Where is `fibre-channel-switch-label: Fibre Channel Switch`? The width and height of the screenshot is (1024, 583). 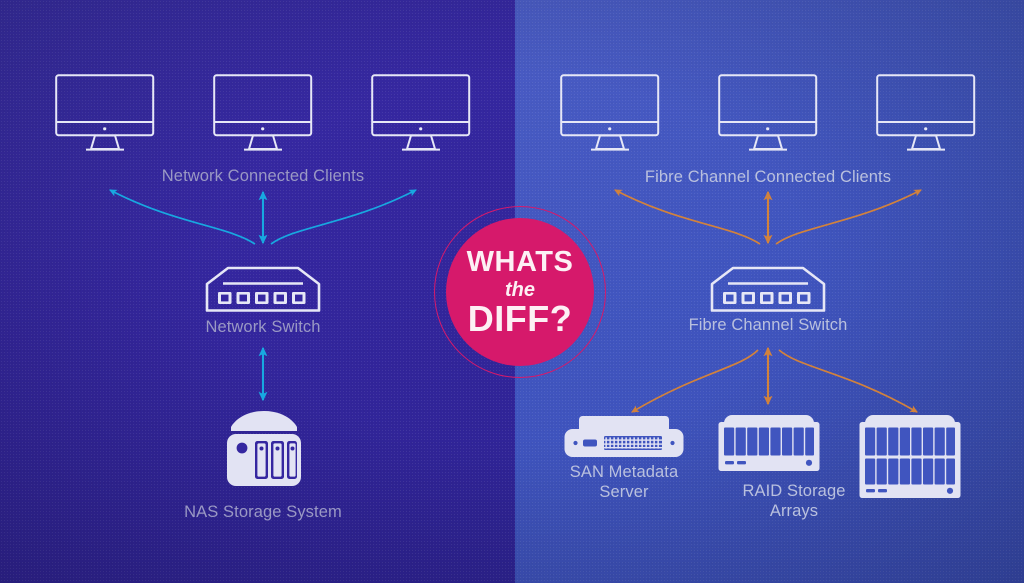
fibre-channel-switch-label: Fibre Channel Switch is located at coordinates (768, 325).